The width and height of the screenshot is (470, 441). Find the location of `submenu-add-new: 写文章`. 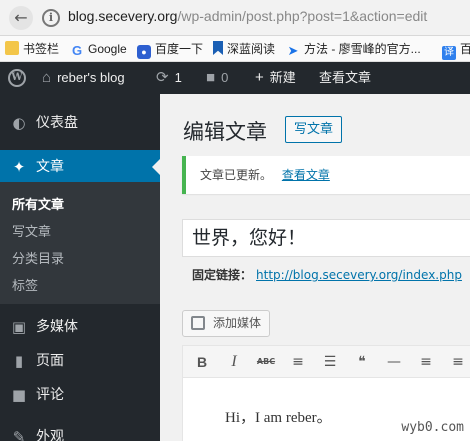

submenu-add-new: 写文章 is located at coordinates (31, 233).